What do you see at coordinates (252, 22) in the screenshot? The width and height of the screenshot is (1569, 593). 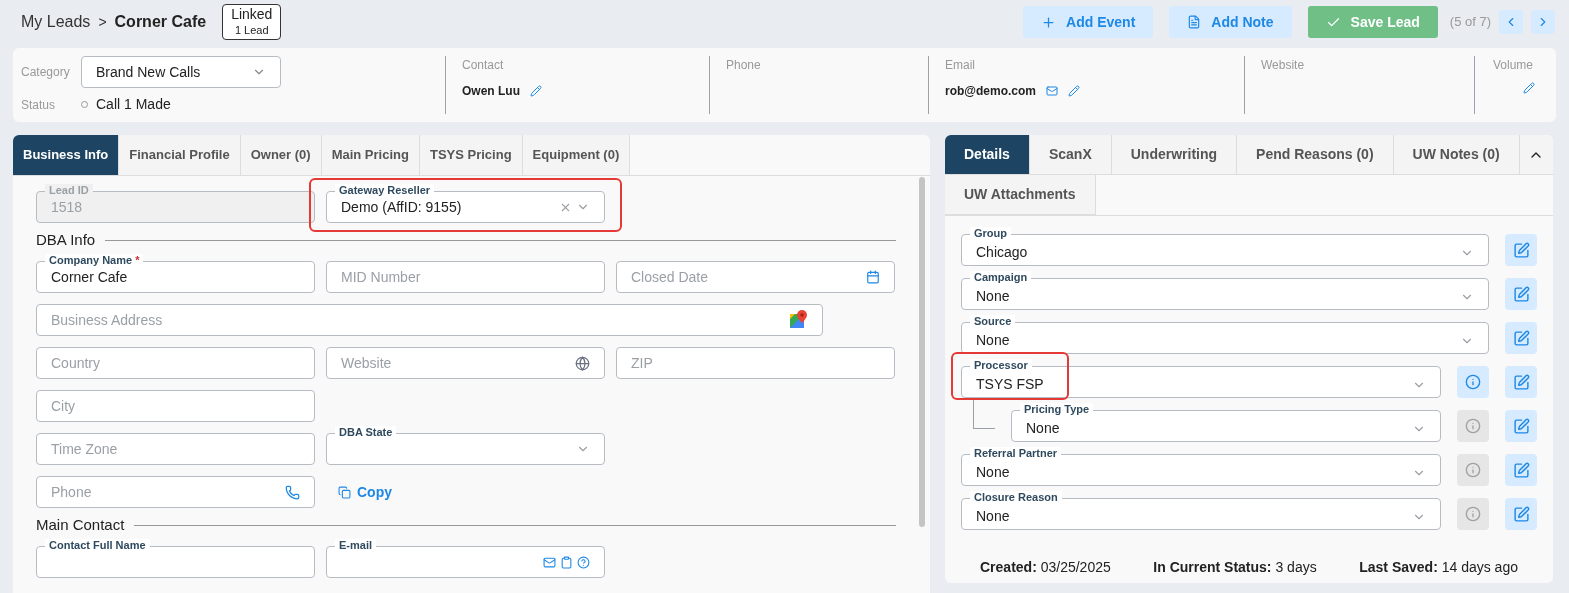 I see `linked-badge: Linked 1 Lead` at bounding box center [252, 22].